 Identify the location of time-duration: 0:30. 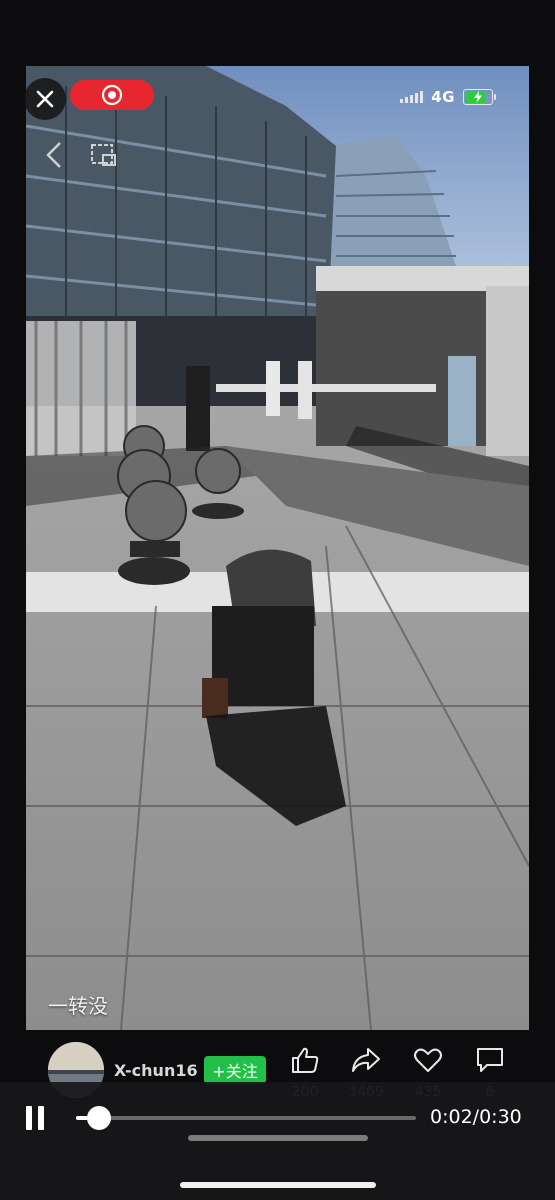
(500, 1117).